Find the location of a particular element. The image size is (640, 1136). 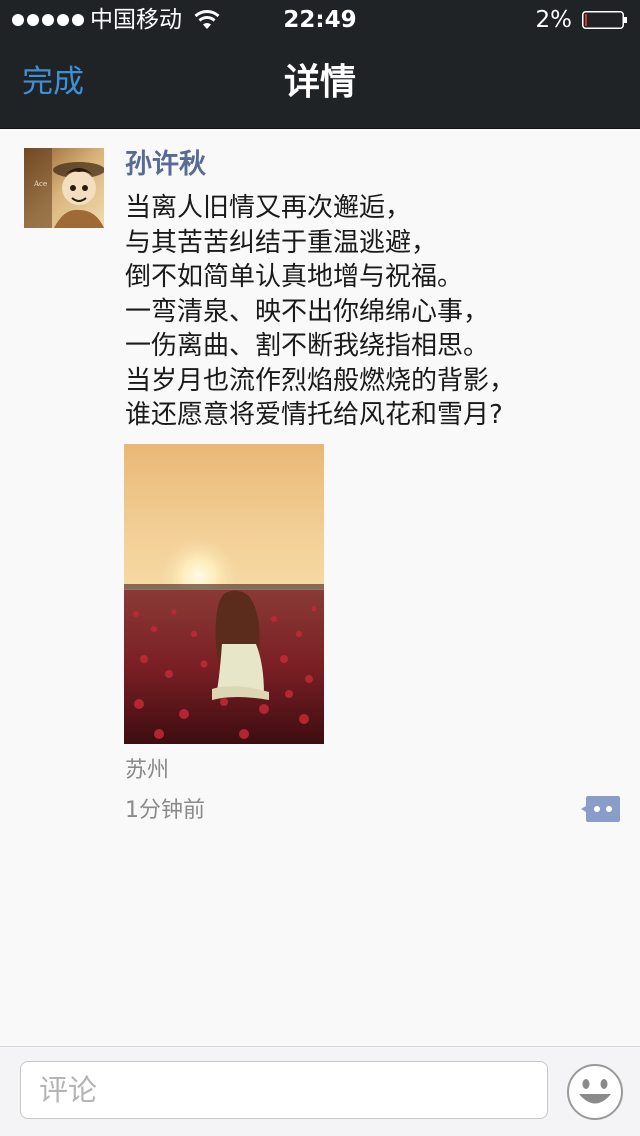

battery-icon is located at coordinates (604, 20).